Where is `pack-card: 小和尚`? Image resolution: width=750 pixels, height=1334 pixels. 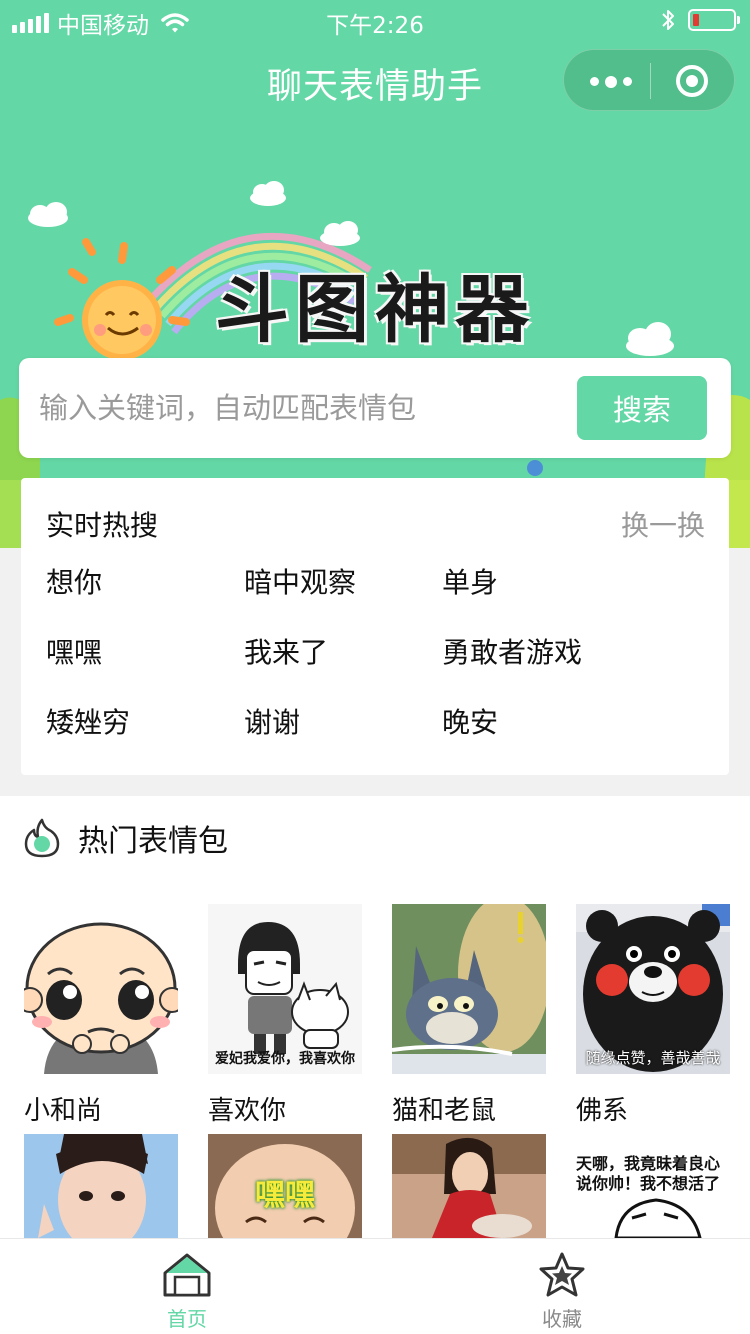
pack-card: 小和尚 is located at coordinates (101, 1015).